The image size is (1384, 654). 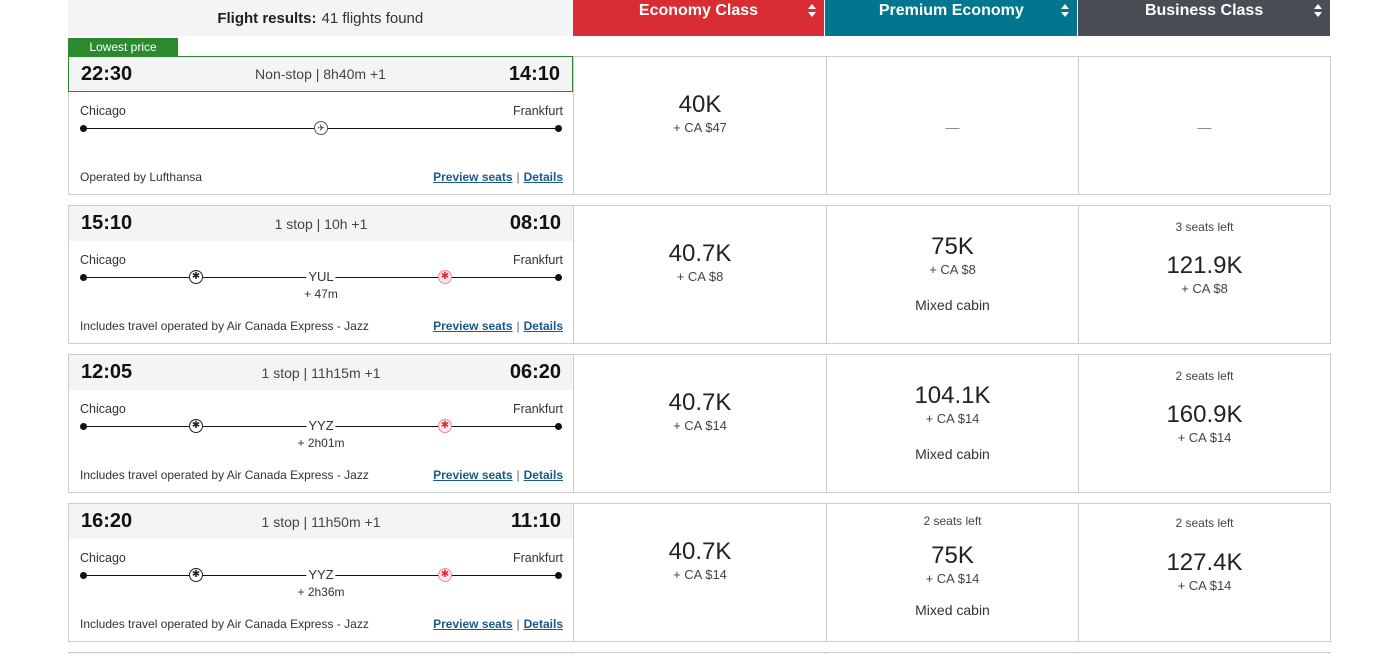 I want to click on flight-summary: 1 stop | 11h15m +1, so click(x=321, y=372).